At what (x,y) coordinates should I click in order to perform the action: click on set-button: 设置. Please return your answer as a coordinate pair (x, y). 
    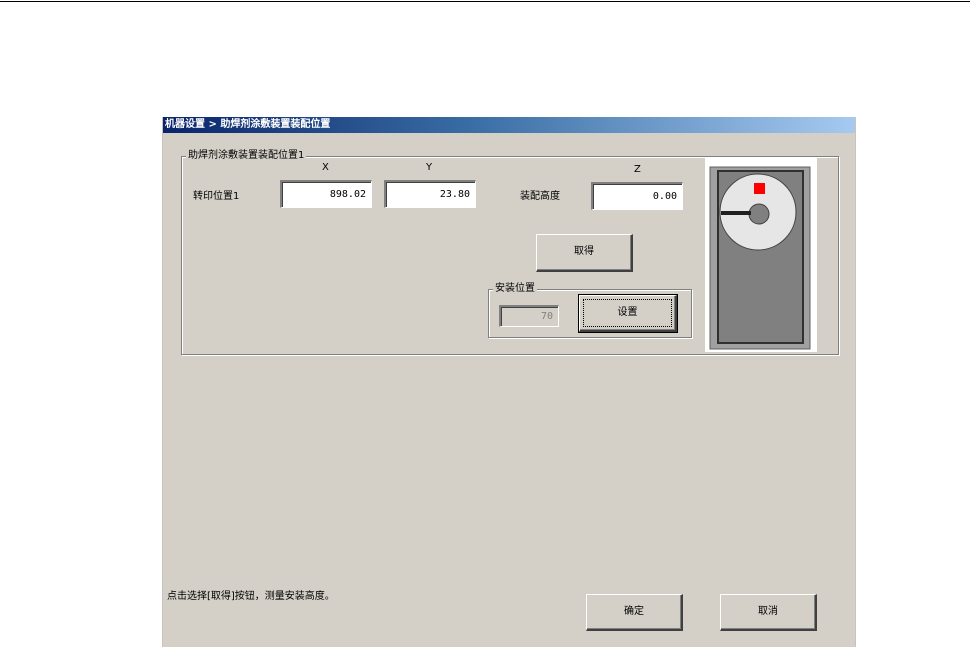
    Looking at the image, I should click on (628, 313).